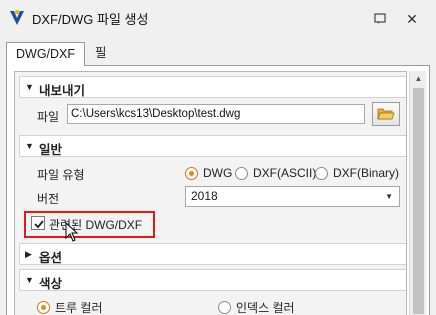  I want to click on color-section-header: ▼ 색상, so click(212, 280).